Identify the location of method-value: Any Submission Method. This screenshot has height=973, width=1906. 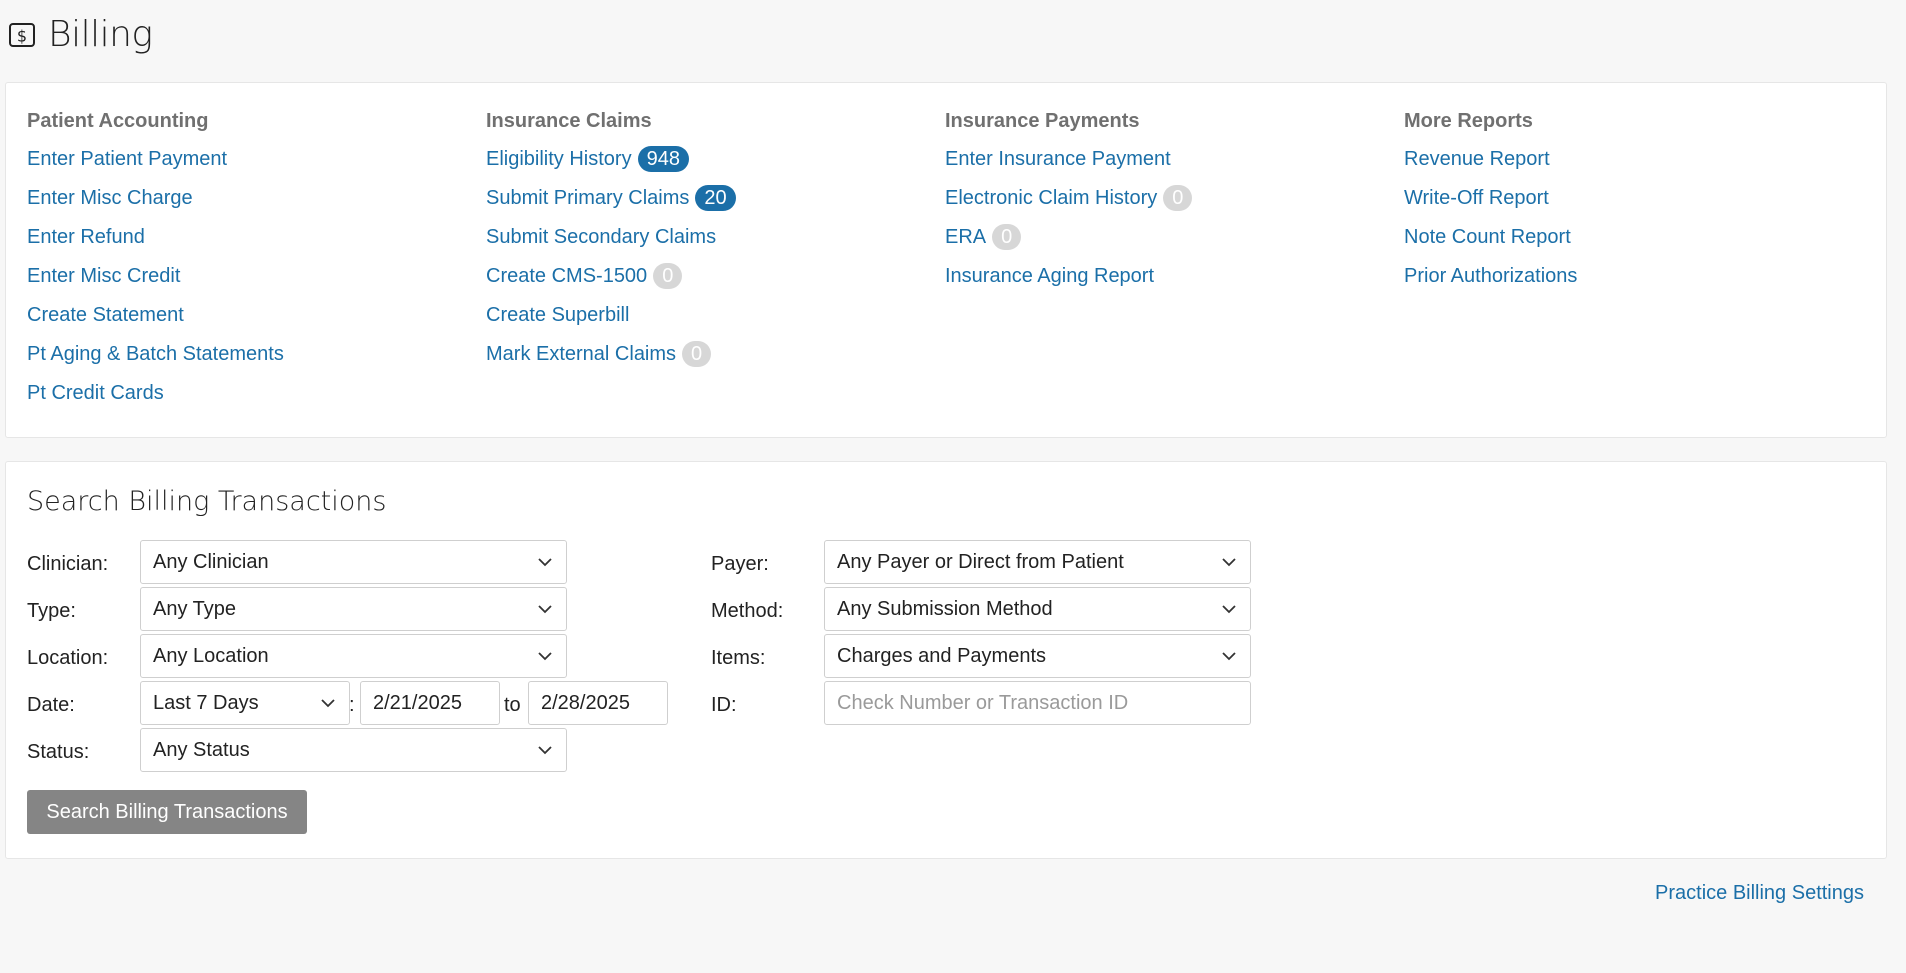
(945, 608).